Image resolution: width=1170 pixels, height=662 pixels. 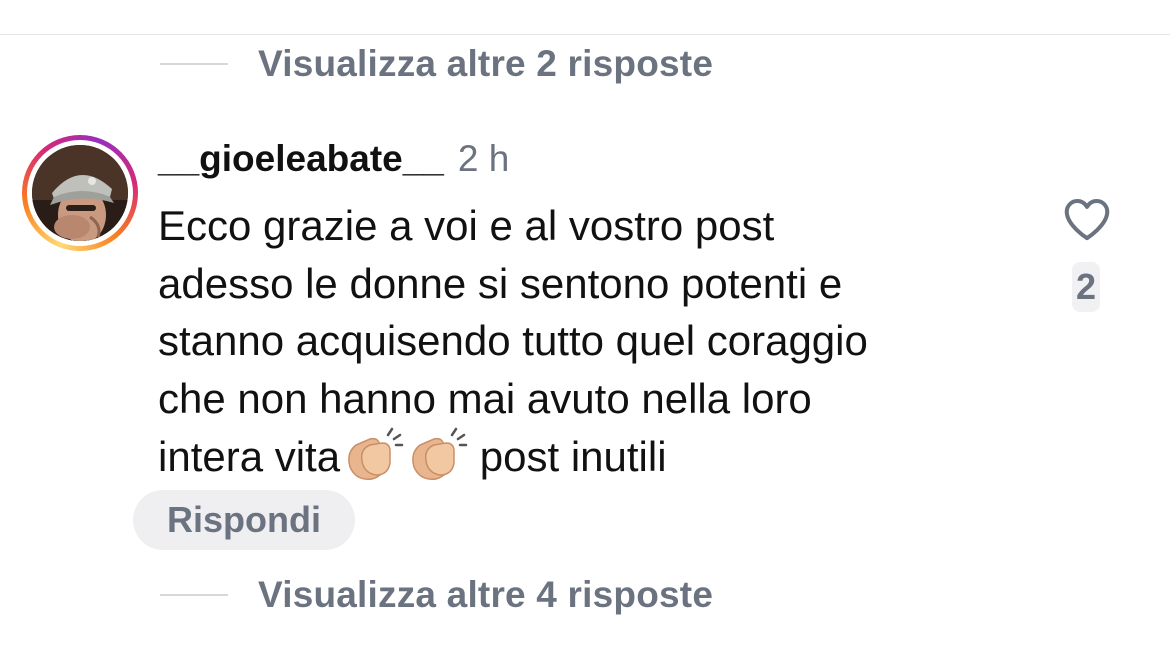 I want to click on like-count: 2, so click(x=1086, y=287).